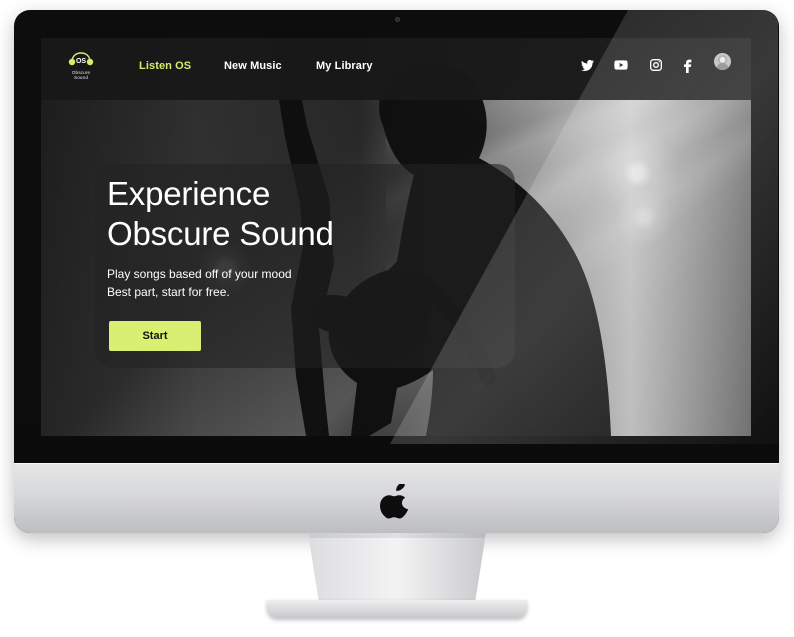 This screenshot has width=794, height=637. I want to click on monitor-base, so click(397, 609).